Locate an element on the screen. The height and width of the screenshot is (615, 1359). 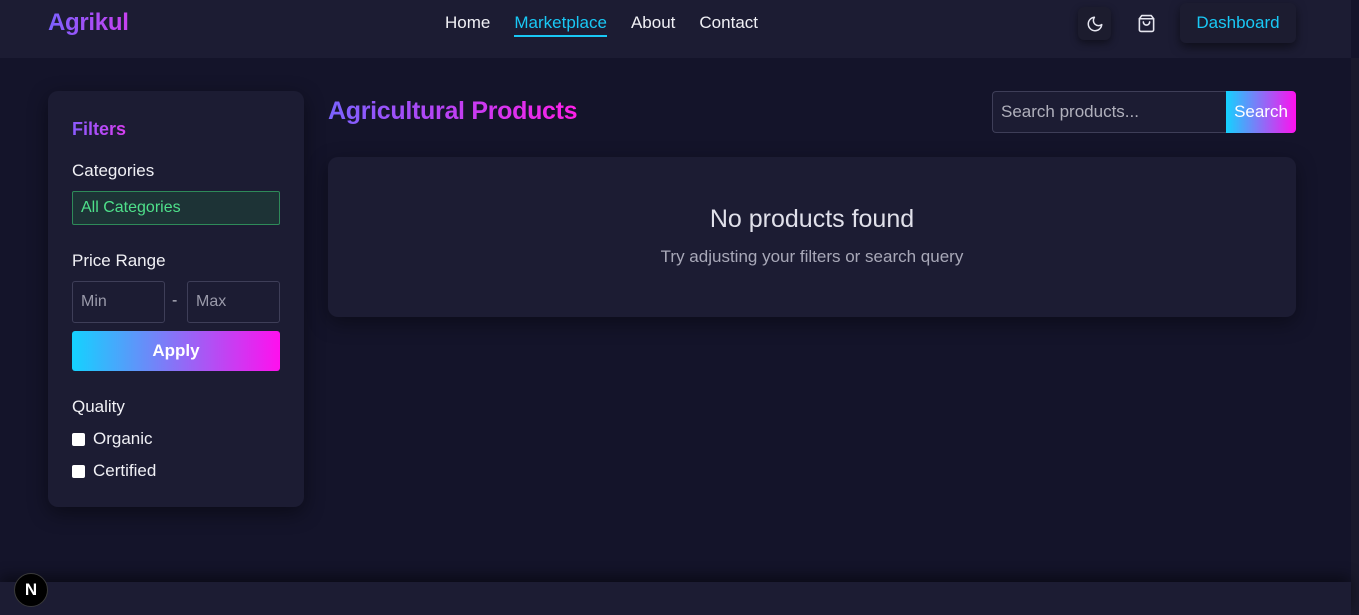
page-title: Agricultural Products is located at coordinates (453, 111).